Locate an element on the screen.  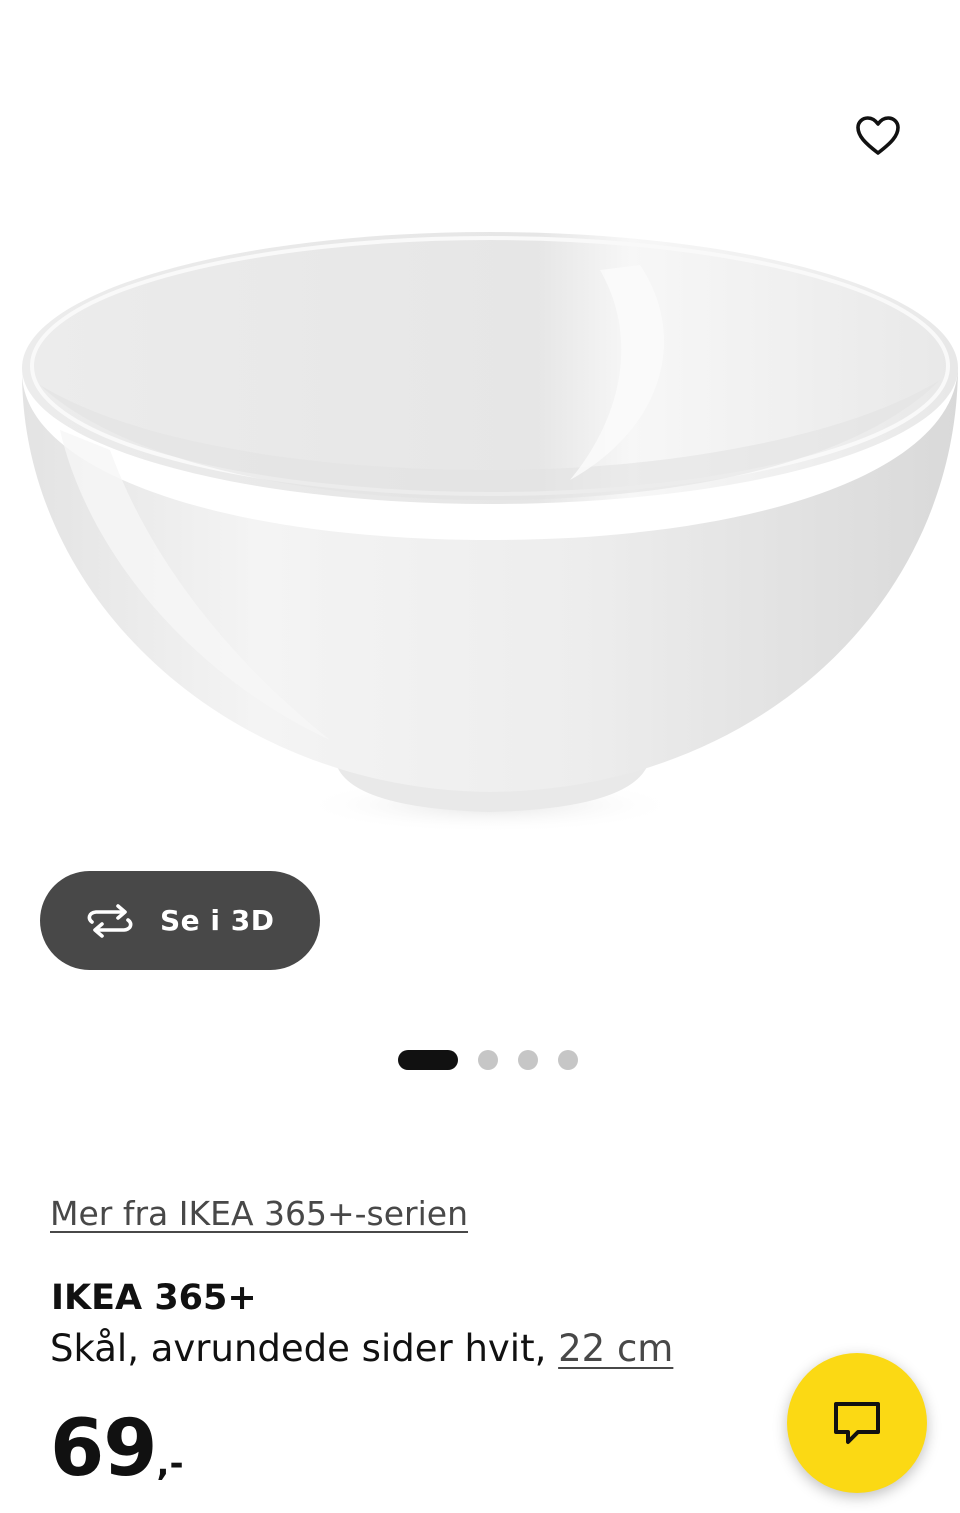
favorite-button is located at coordinates (878, 136).